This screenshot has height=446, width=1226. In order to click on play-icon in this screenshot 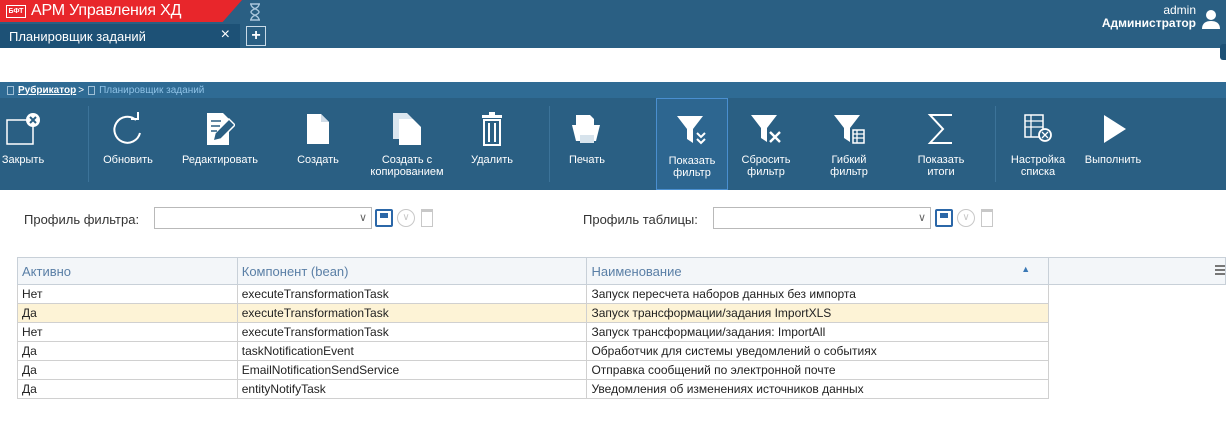, I will do `click(1113, 129)`.